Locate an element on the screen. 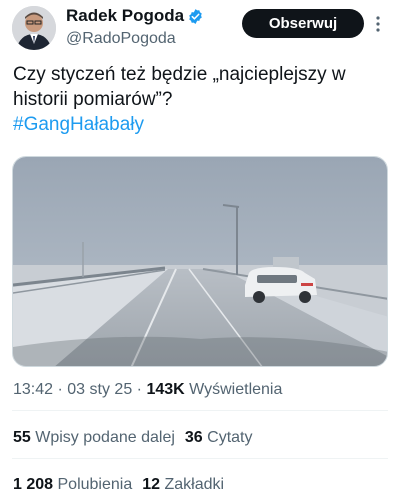 The width and height of the screenshot is (400, 504). quotes-label: Cytaty is located at coordinates (230, 437).